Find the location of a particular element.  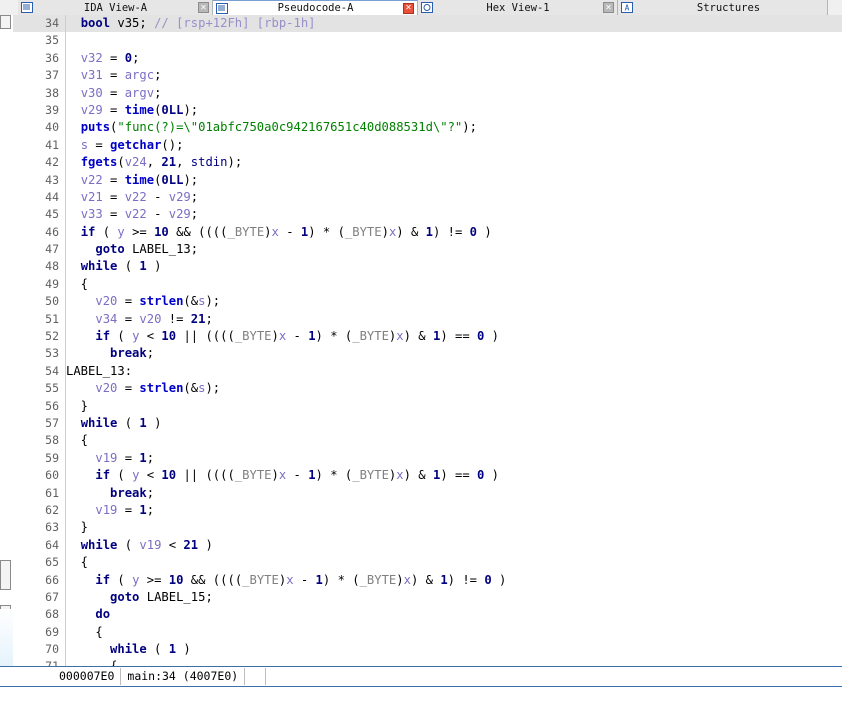

code-line: v29 = time(0LL); is located at coordinates (454, 110).